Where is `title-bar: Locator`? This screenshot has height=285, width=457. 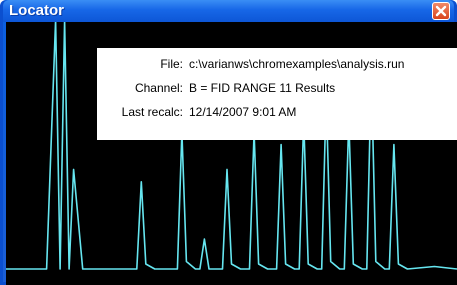
title-bar: Locator is located at coordinates (228, 11).